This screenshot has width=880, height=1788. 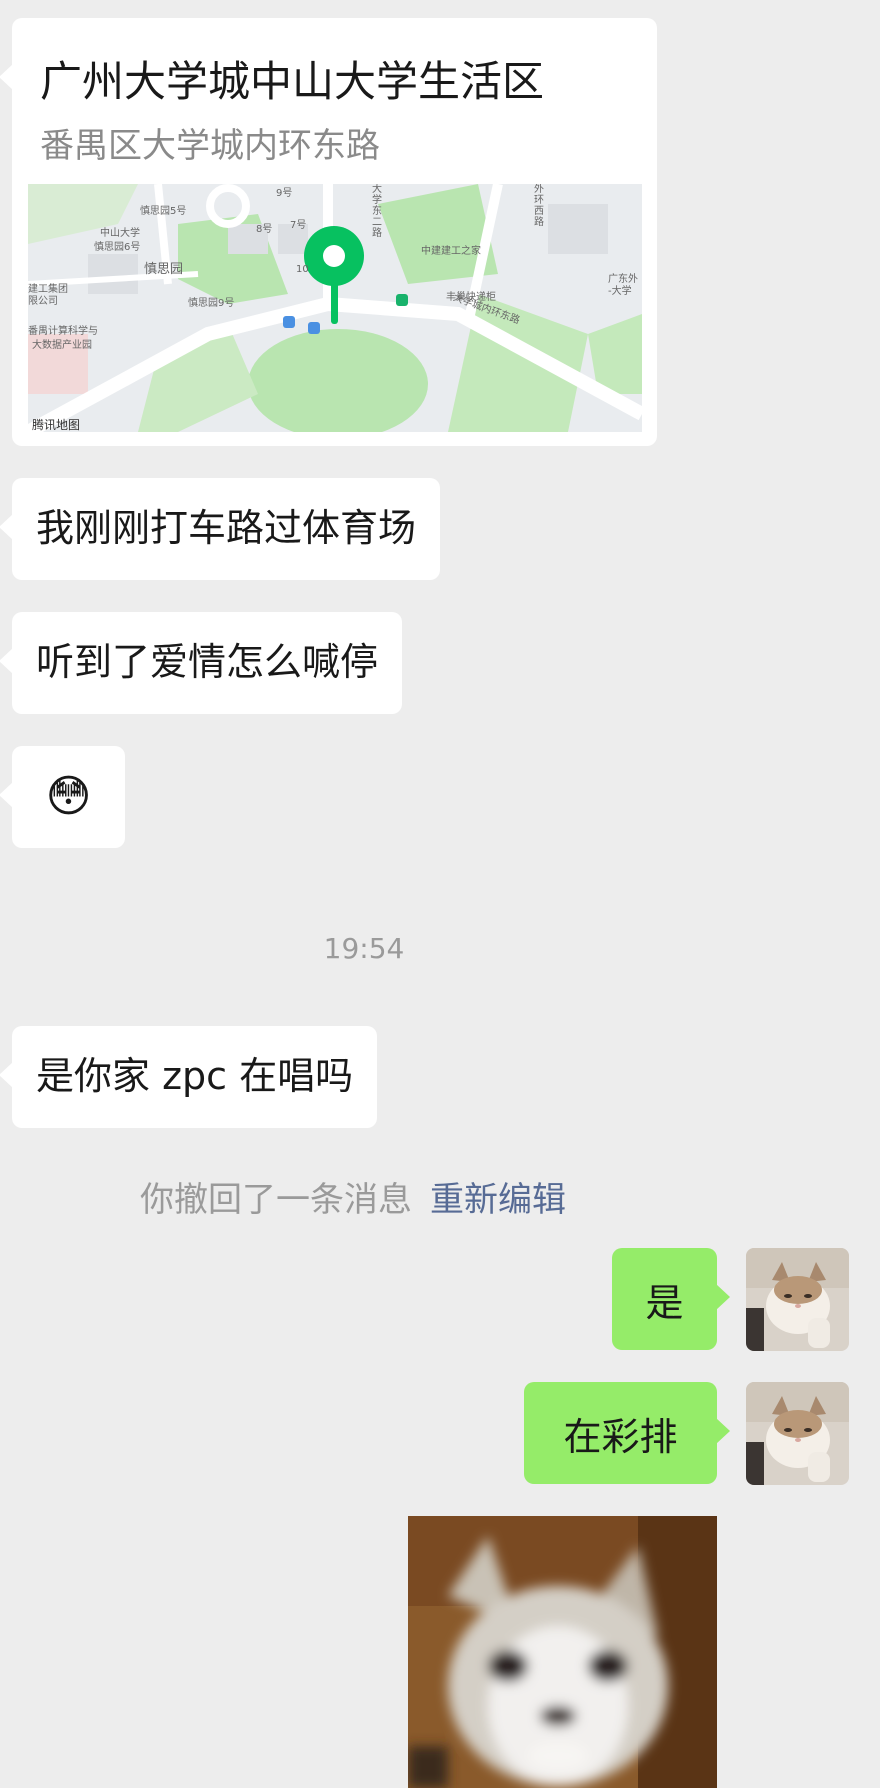 What do you see at coordinates (620, 291) in the screenshot?
I see `map-label: -大学` at bounding box center [620, 291].